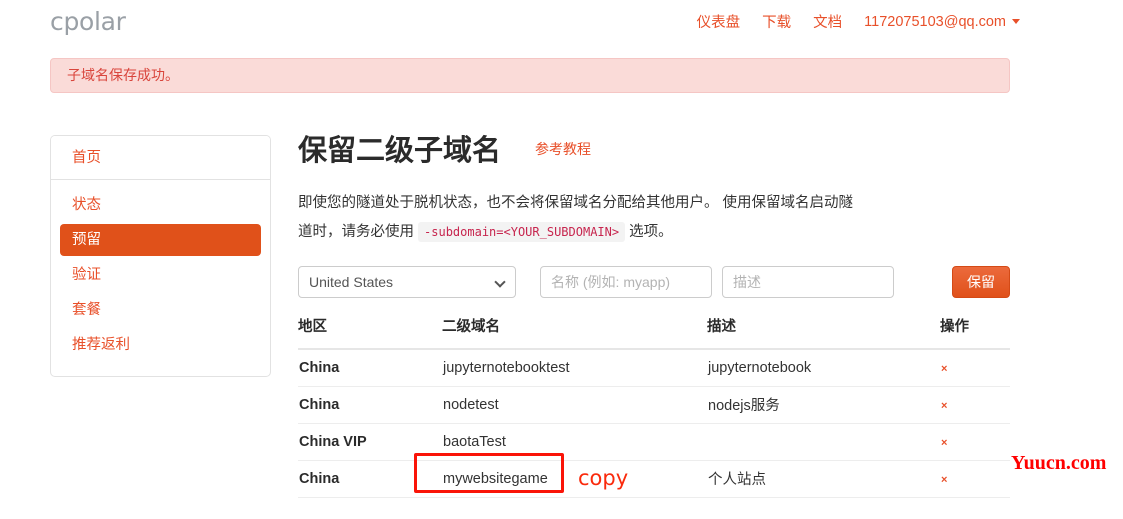 This screenshot has height=519, width=1123. I want to click on account-menu: 1172075103@qq.com, so click(942, 22).